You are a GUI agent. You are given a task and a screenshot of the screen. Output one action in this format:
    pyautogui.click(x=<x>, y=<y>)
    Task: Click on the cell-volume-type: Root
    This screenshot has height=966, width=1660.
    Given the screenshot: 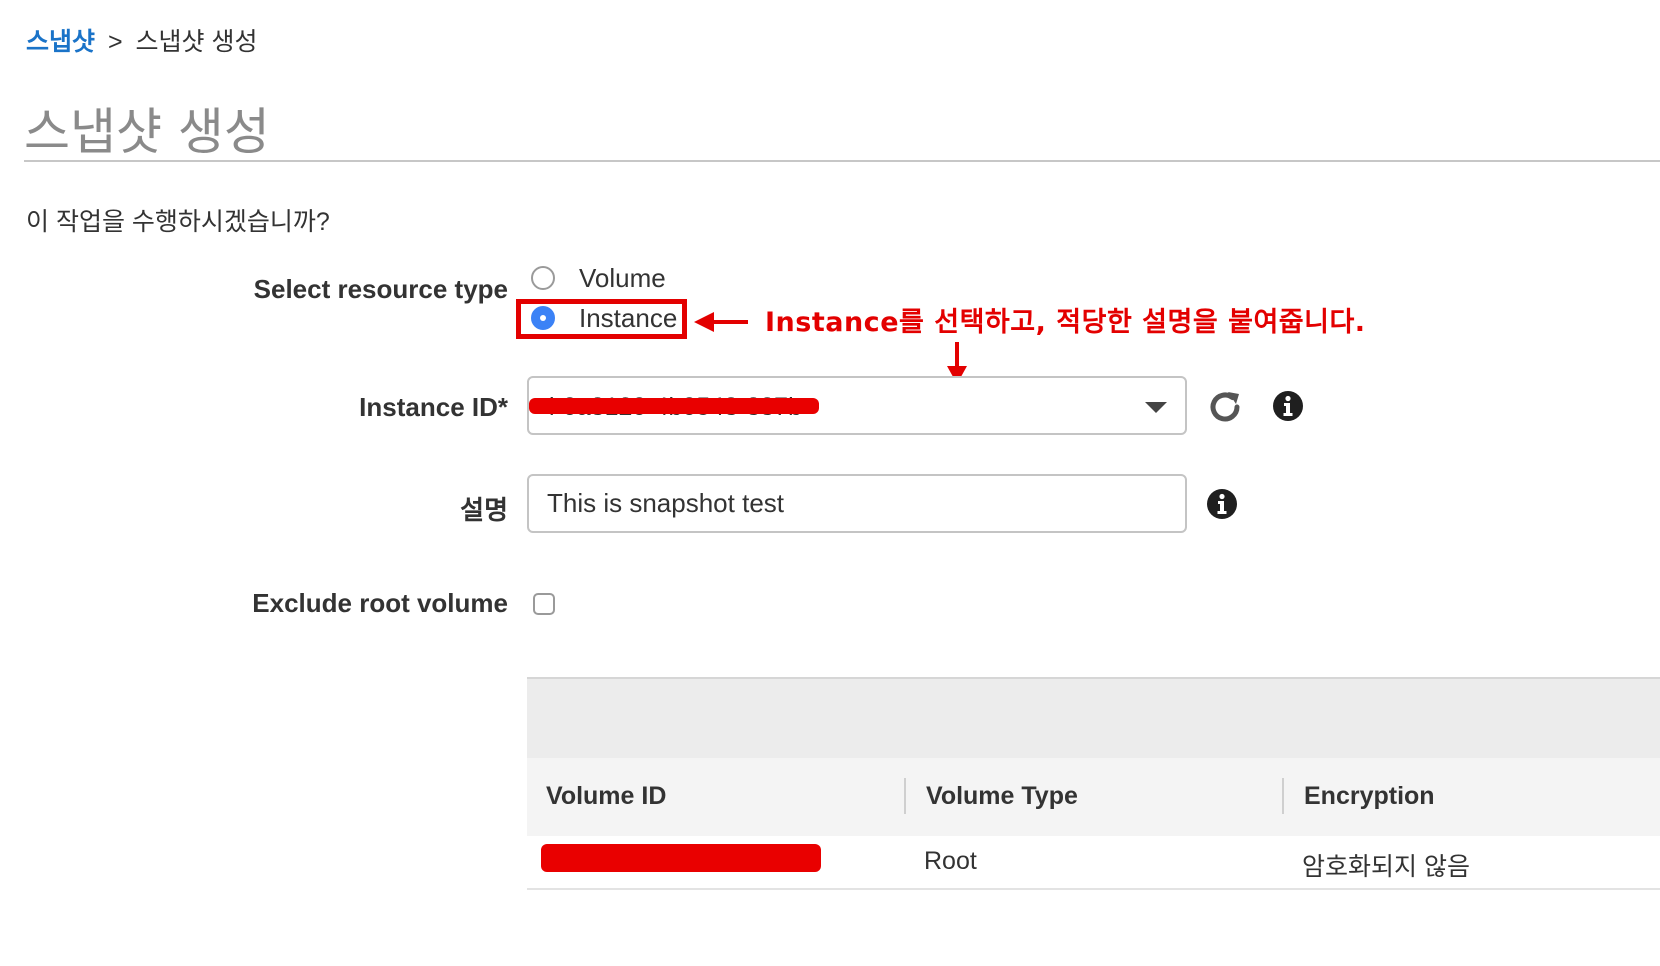 What is the action you would take?
    pyautogui.click(x=950, y=861)
    